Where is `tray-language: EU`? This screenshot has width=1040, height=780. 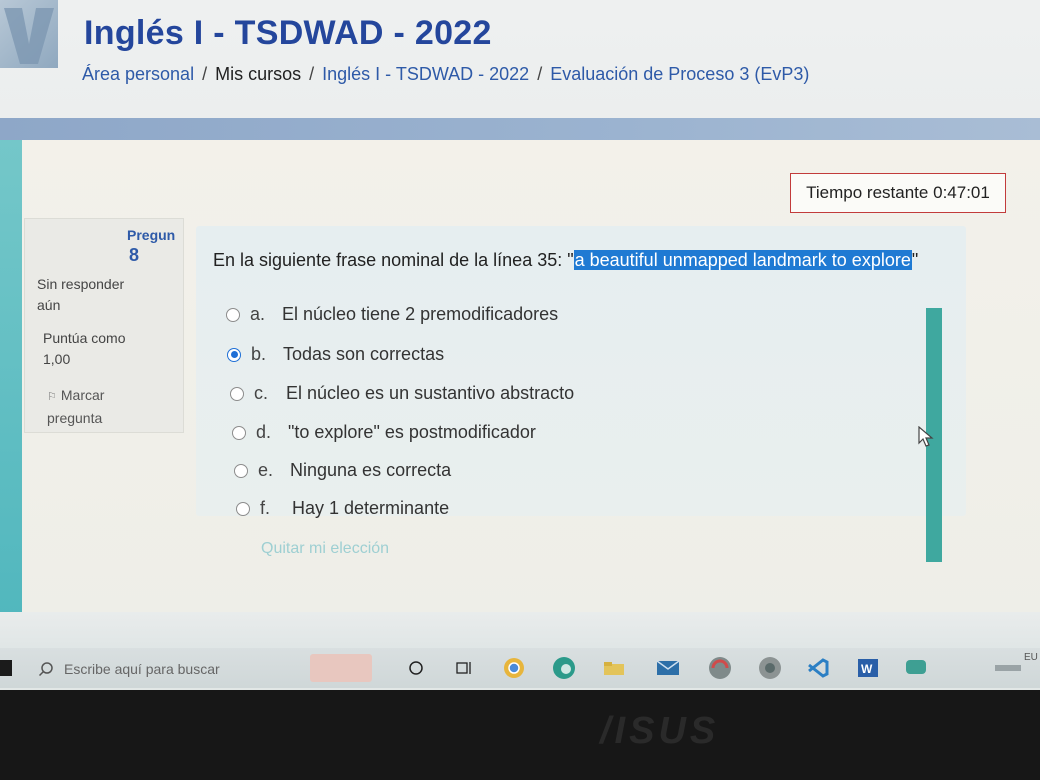 tray-language: EU is located at coordinates (1031, 657).